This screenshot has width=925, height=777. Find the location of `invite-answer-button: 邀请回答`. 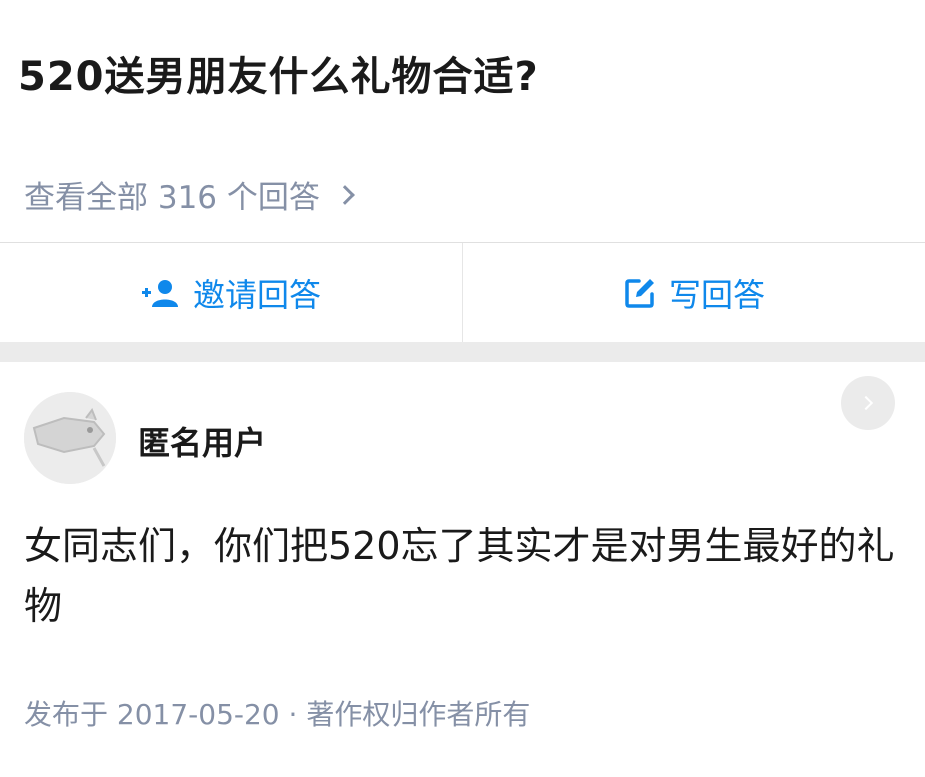

invite-answer-button: 邀请回答 is located at coordinates (231, 292).